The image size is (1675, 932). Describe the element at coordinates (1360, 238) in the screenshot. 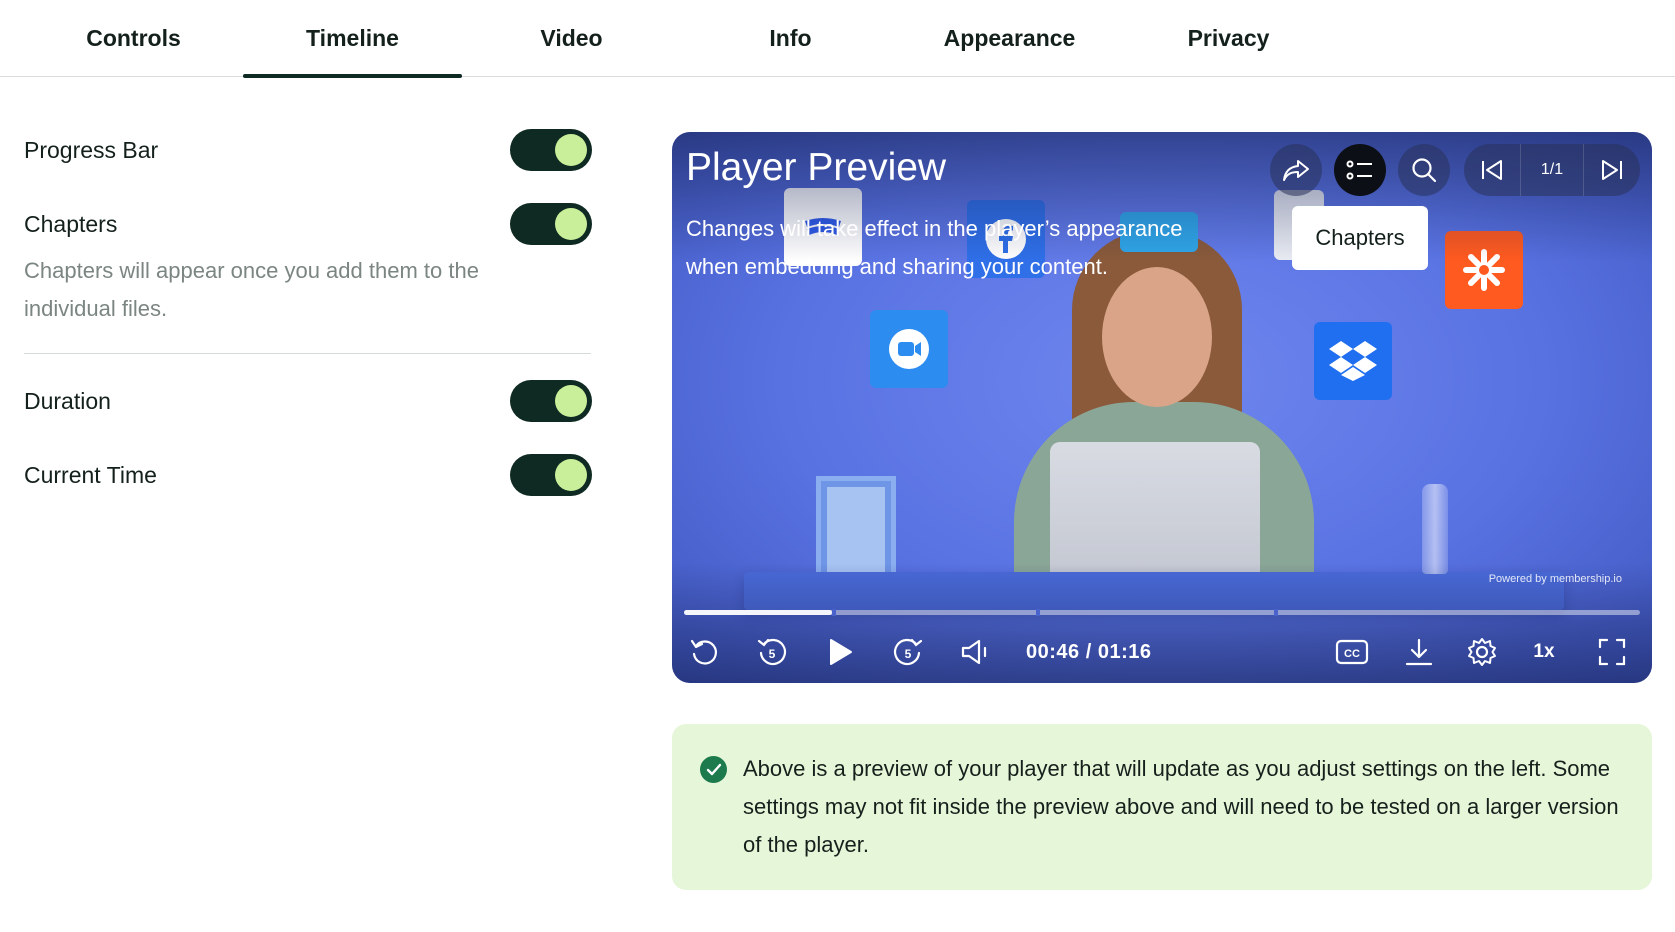

I see `chapters-tooltip: Chapters` at that location.